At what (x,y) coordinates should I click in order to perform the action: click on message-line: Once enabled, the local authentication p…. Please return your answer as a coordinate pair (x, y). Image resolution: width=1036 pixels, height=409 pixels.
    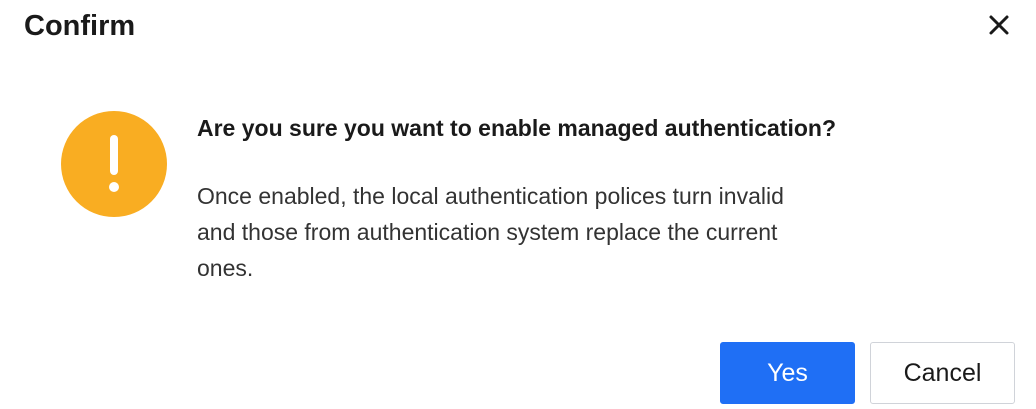
    Looking at the image, I should click on (490, 196).